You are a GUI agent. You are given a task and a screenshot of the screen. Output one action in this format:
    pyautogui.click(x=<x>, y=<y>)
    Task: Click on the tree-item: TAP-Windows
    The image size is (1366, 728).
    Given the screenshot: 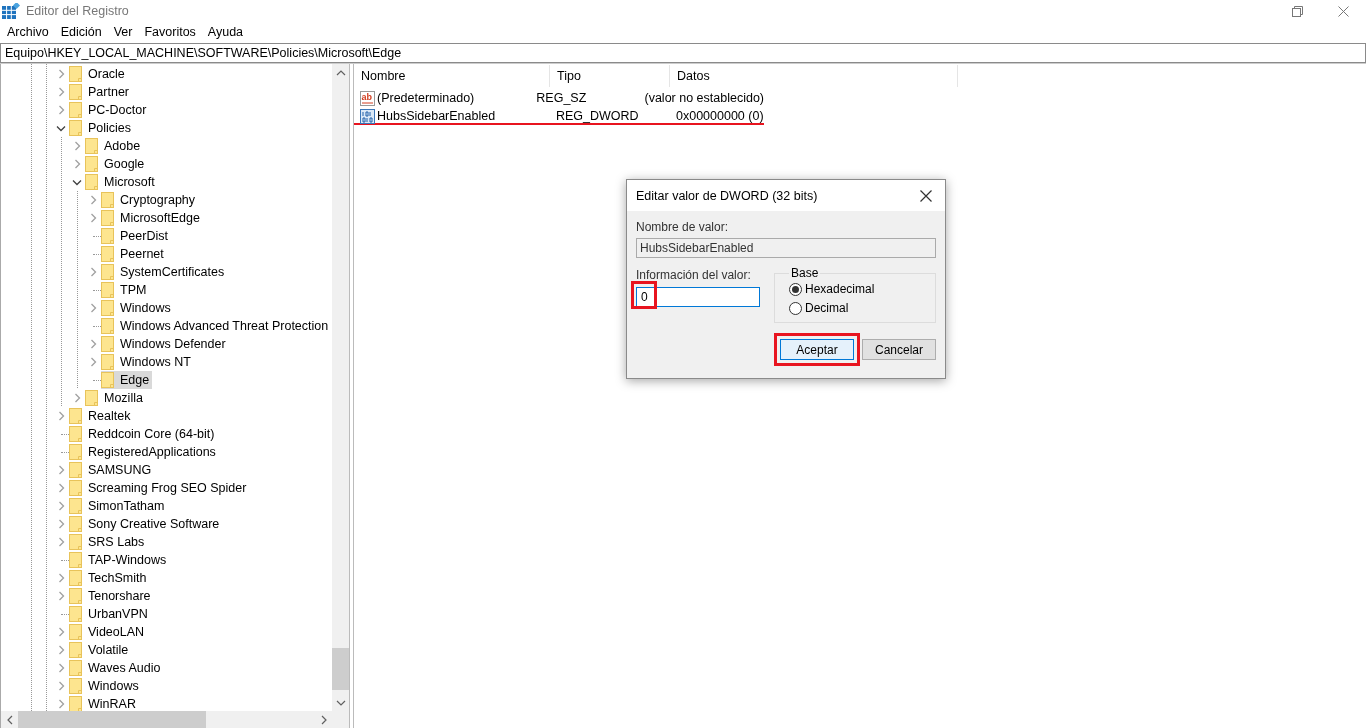 What is the action you would take?
    pyautogui.click(x=119, y=560)
    